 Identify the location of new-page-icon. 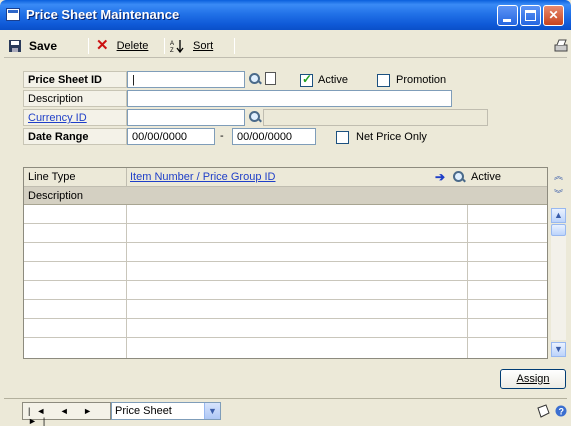
(270, 78).